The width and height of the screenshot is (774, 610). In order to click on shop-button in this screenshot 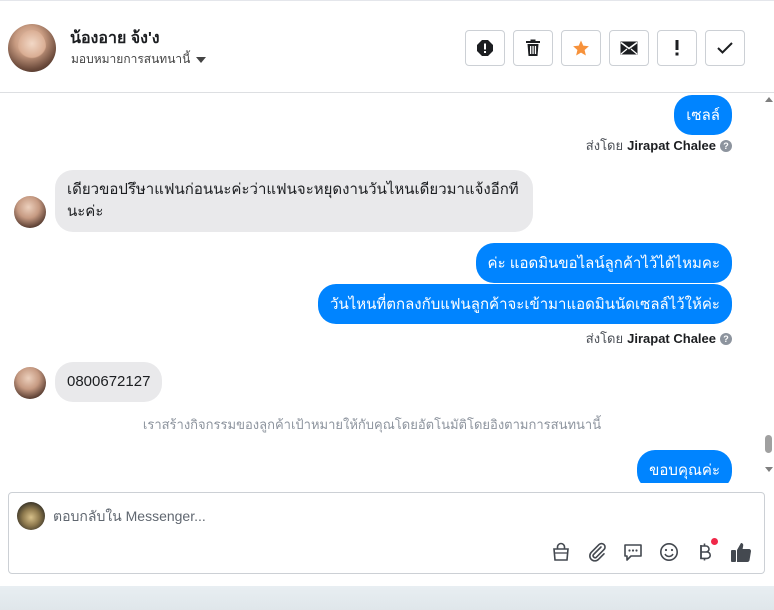, I will do `click(561, 552)`.